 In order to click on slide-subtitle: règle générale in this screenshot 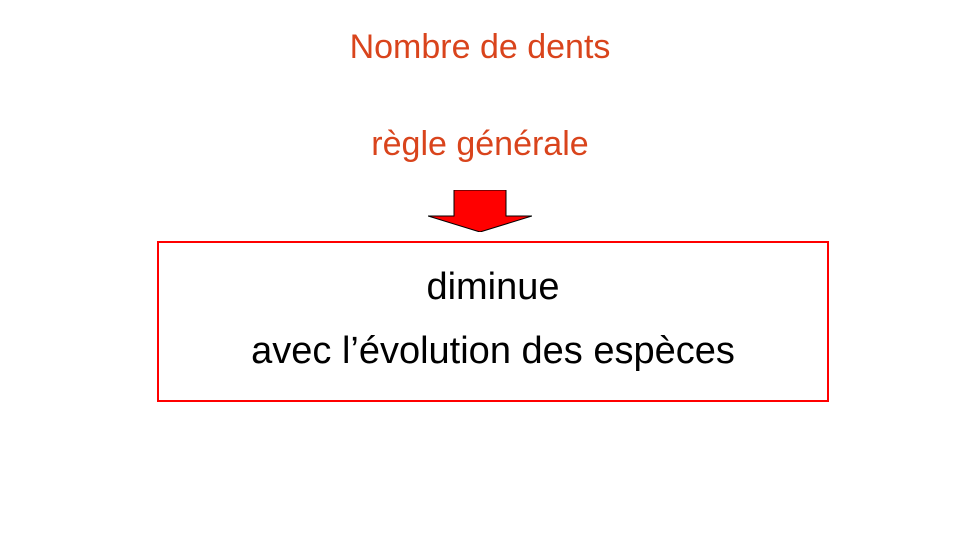, I will do `click(480, 144)`.